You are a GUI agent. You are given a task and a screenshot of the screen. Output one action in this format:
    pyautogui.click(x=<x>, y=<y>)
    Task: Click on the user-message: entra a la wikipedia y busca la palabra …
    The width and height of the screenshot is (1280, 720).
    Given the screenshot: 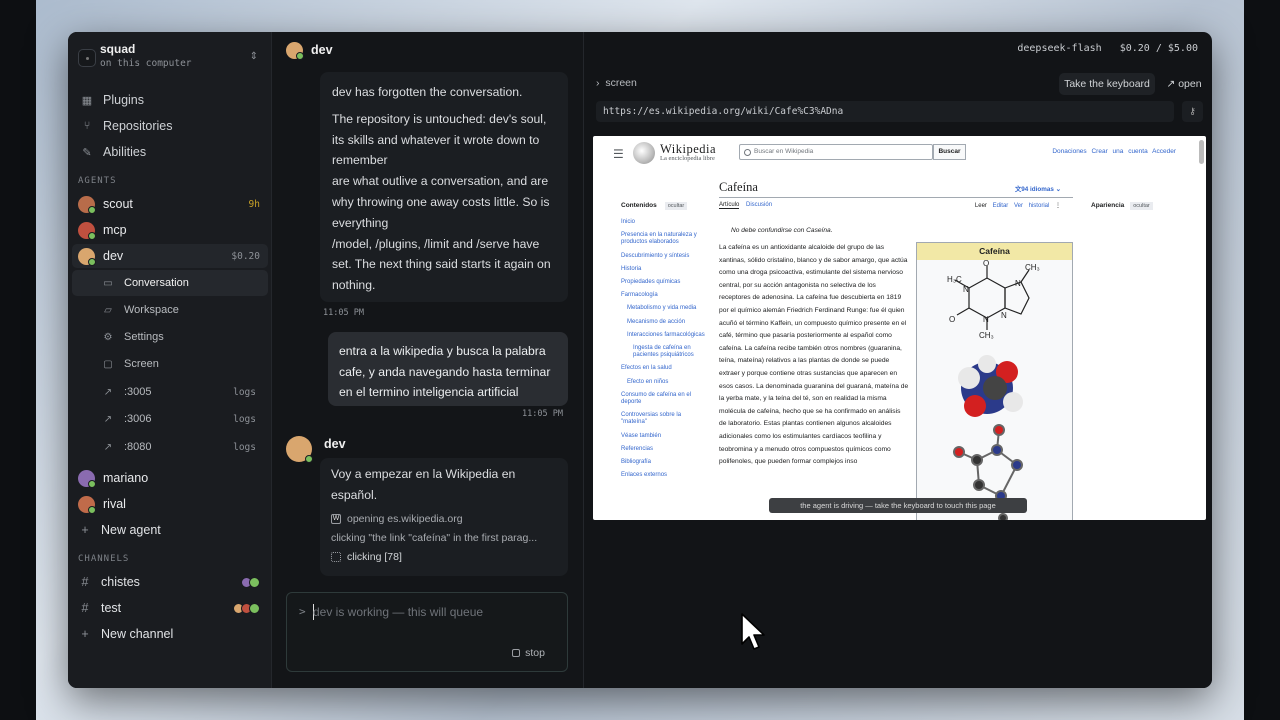 What is the action you would take?
    pyautogui.click(x=448, y=369)
    